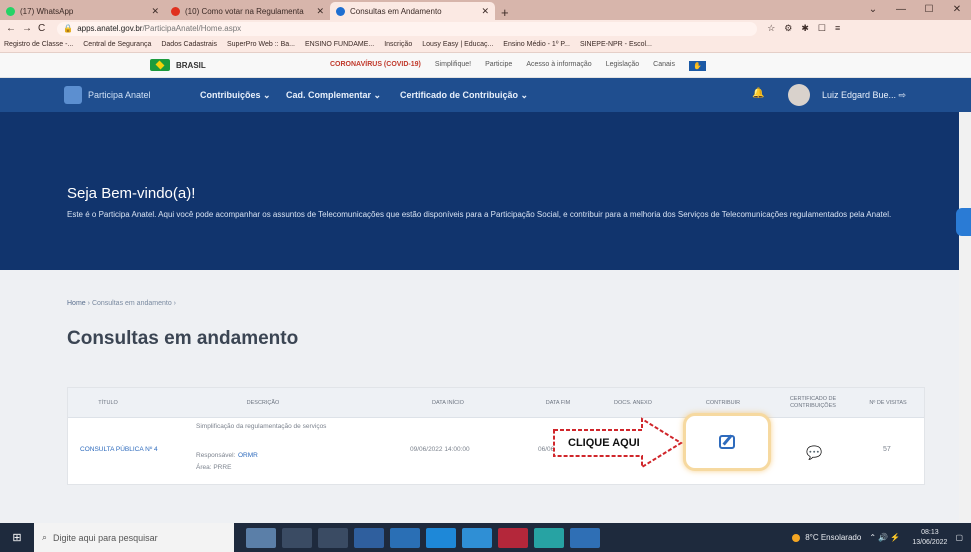 The width and height of the screenshot is (971, 552). What do you see at coordinates (440, 449) in the screenshot?
I see `data-inicio: 09/06/2022 14:00:00` at bounding box center [440, 449].